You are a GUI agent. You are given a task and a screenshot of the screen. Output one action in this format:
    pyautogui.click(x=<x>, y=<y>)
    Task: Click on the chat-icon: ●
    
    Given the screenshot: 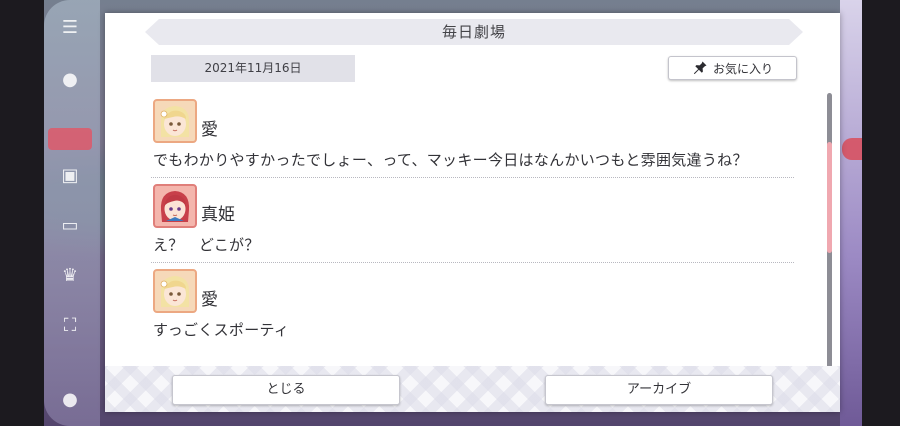 What is the action you would take?
    pyautogui.click(x=70, y=79)
    